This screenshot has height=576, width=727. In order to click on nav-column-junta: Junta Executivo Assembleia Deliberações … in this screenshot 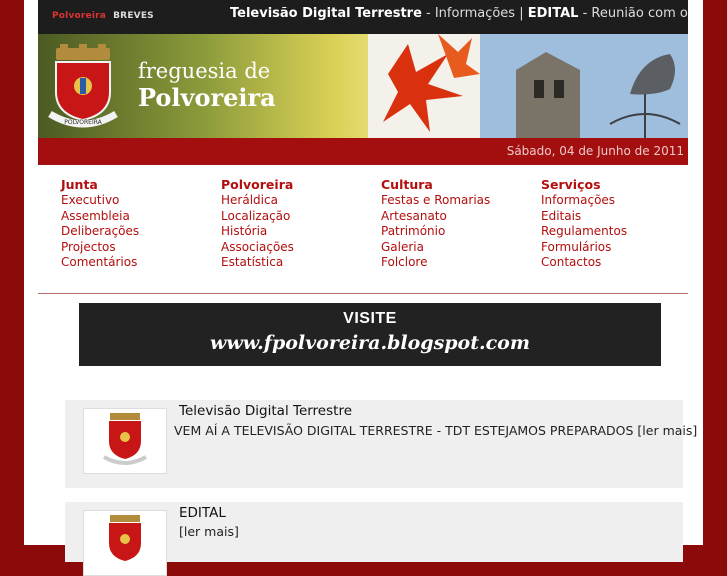, I will do `click(136, 224)`.